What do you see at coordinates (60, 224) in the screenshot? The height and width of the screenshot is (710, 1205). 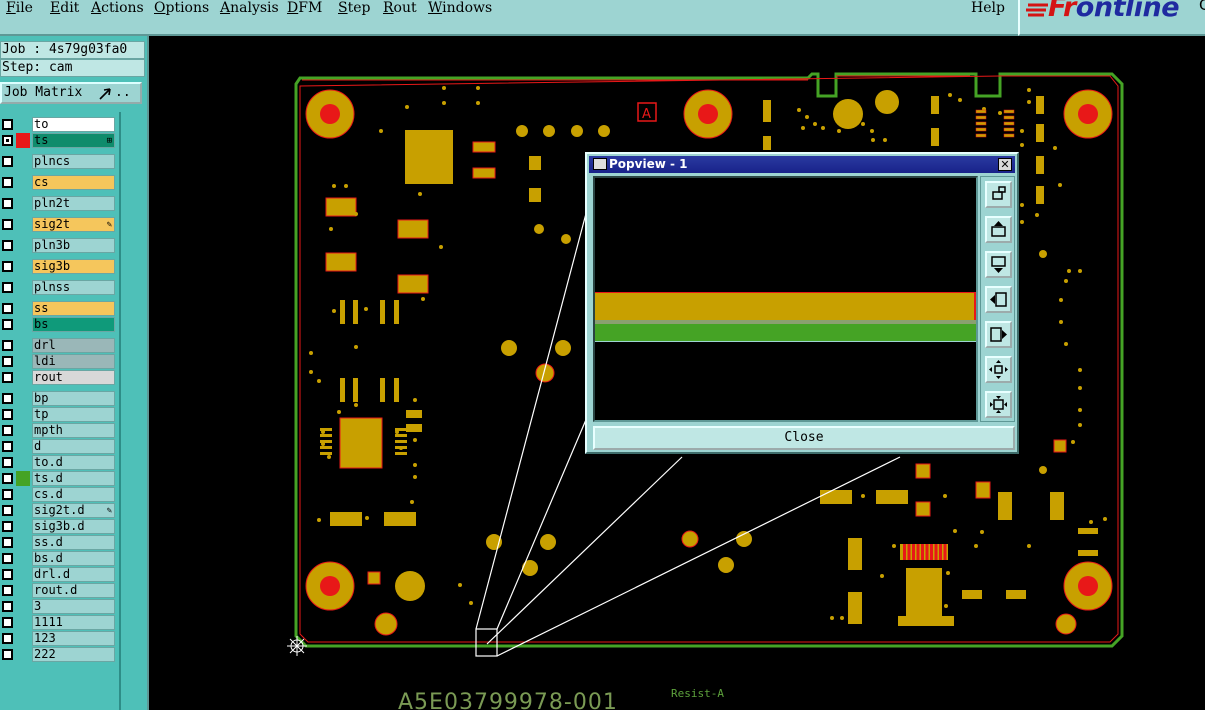 I see `layer-row-sig2t: sig2t ✎` at bounding box center [60, 224].